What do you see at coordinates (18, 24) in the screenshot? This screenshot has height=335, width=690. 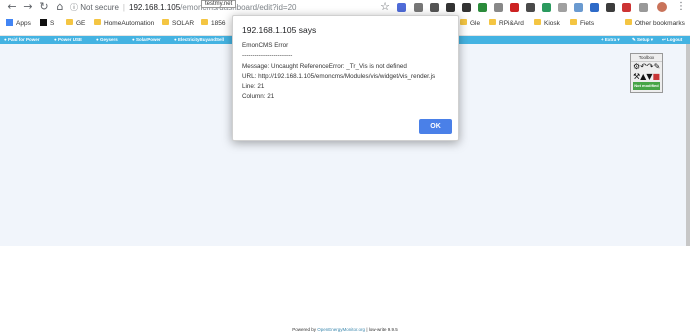 I see `bookmark-apps: Apps` at bounding box center [18, 24].